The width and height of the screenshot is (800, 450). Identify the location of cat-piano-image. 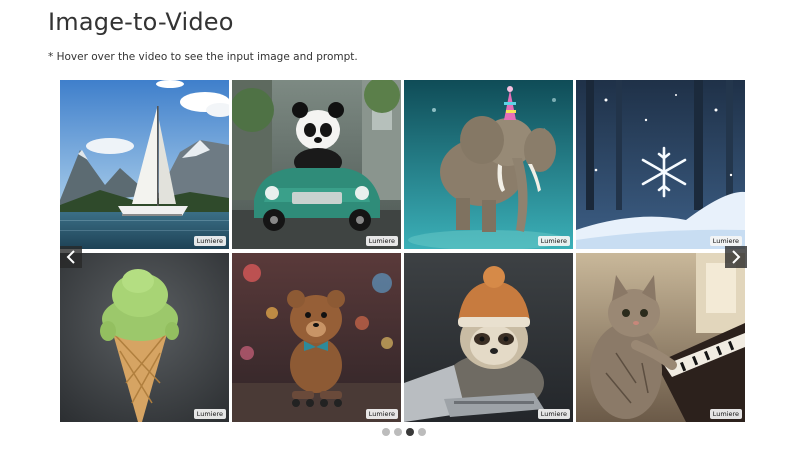
(660, 337).